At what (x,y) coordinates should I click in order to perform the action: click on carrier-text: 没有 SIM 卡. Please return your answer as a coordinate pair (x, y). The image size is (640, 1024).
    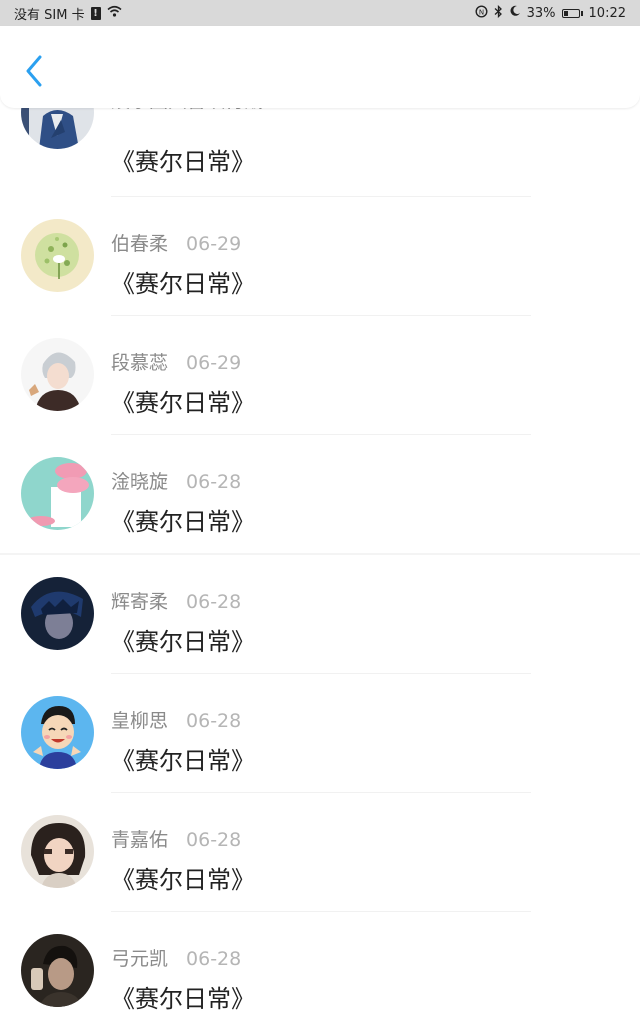
    Looking at the image, I should click on (49, 15).